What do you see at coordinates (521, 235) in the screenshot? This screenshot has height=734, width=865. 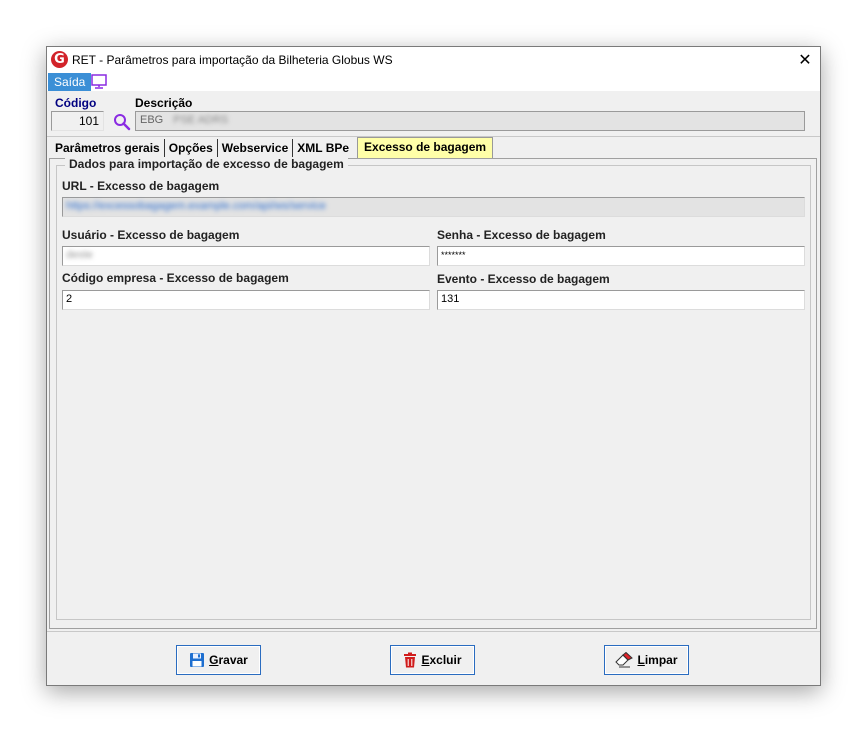 I see `senha-label: Senha - Excesso de bagagem` at bounding box center [521, 235].